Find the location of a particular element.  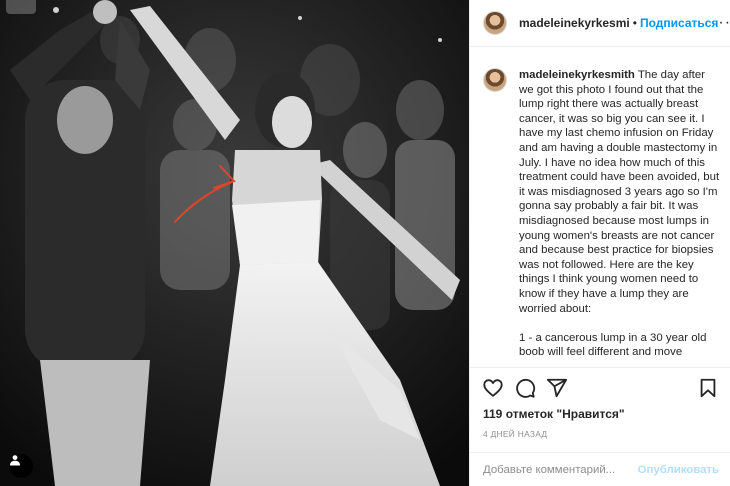

comment-input is located at coordinates (560, 469).